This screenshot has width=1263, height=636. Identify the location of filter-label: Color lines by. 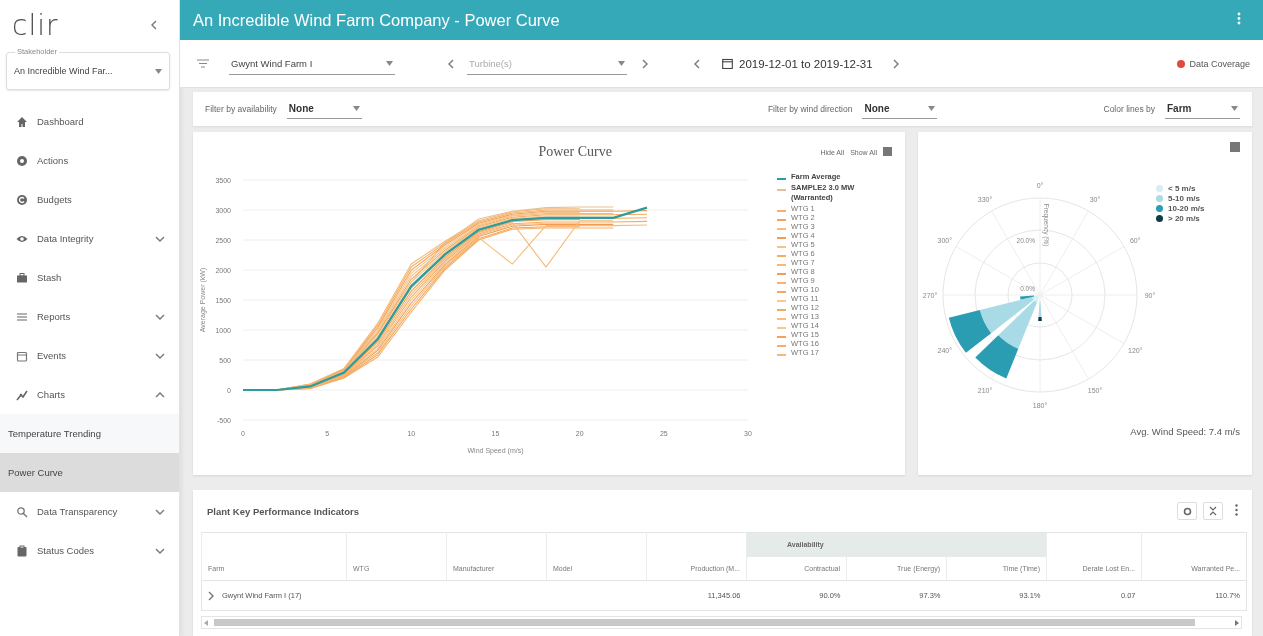
(1129, 109).